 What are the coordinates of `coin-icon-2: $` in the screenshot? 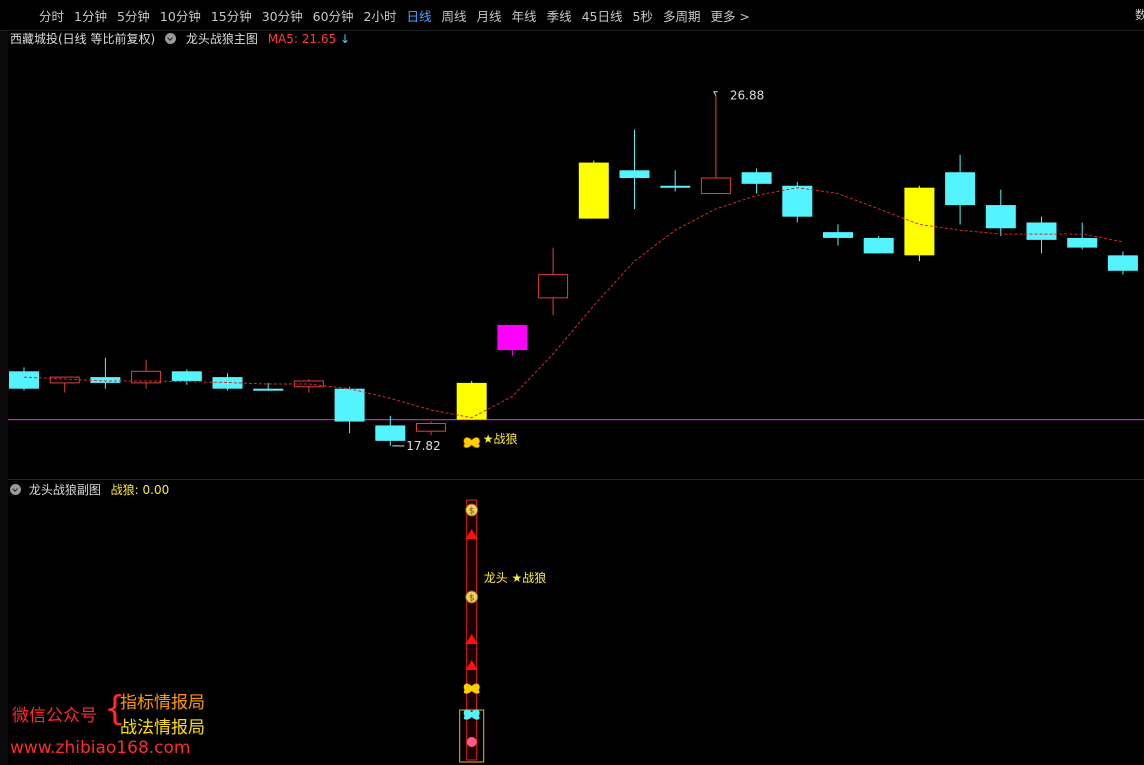 It's located at (472, 597).